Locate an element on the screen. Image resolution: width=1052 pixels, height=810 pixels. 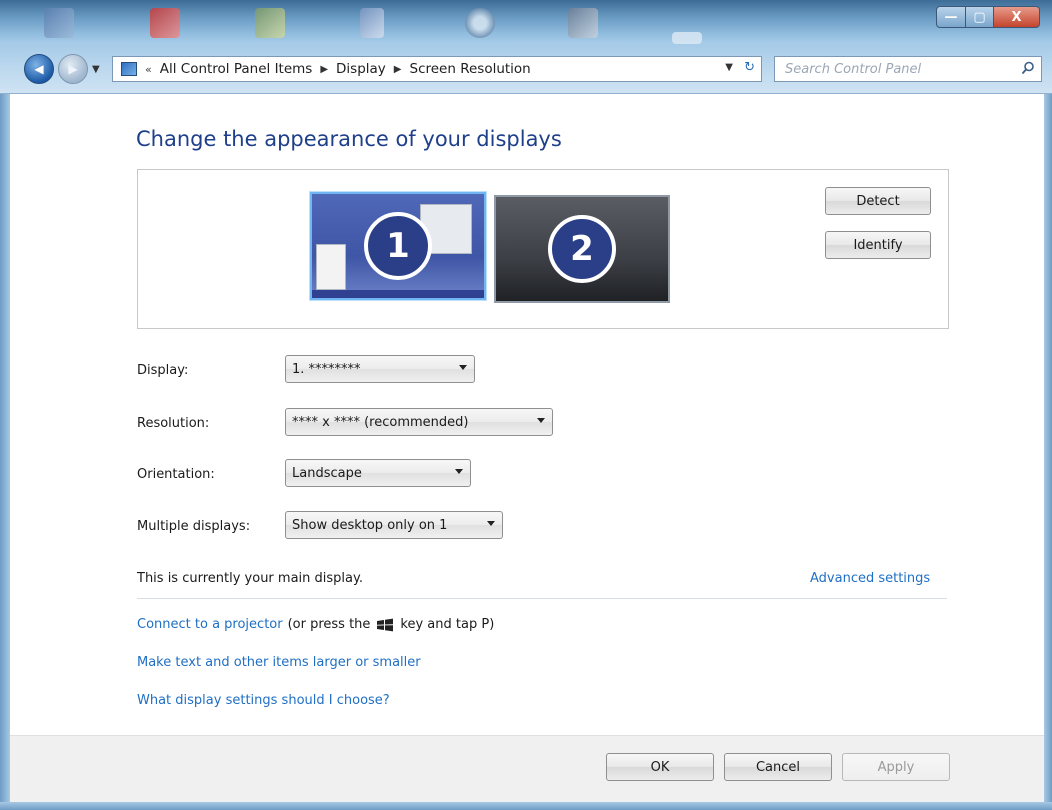
orientation-select: Landscape is located at coordinates (378, 473).